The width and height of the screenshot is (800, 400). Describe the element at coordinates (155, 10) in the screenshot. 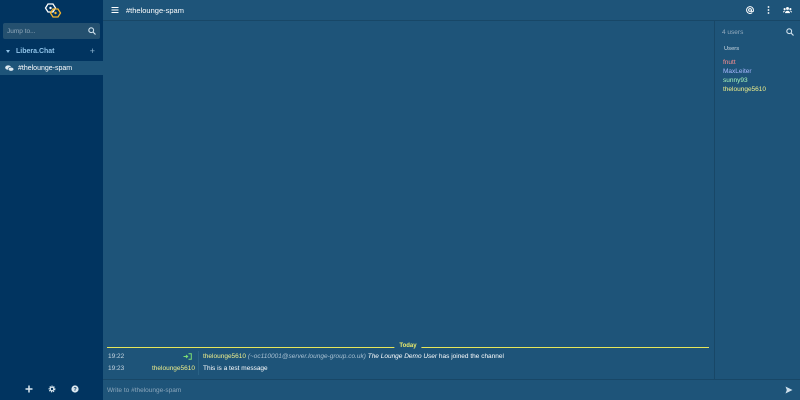

I see `channel-title: #thelounge-spam` at that location.